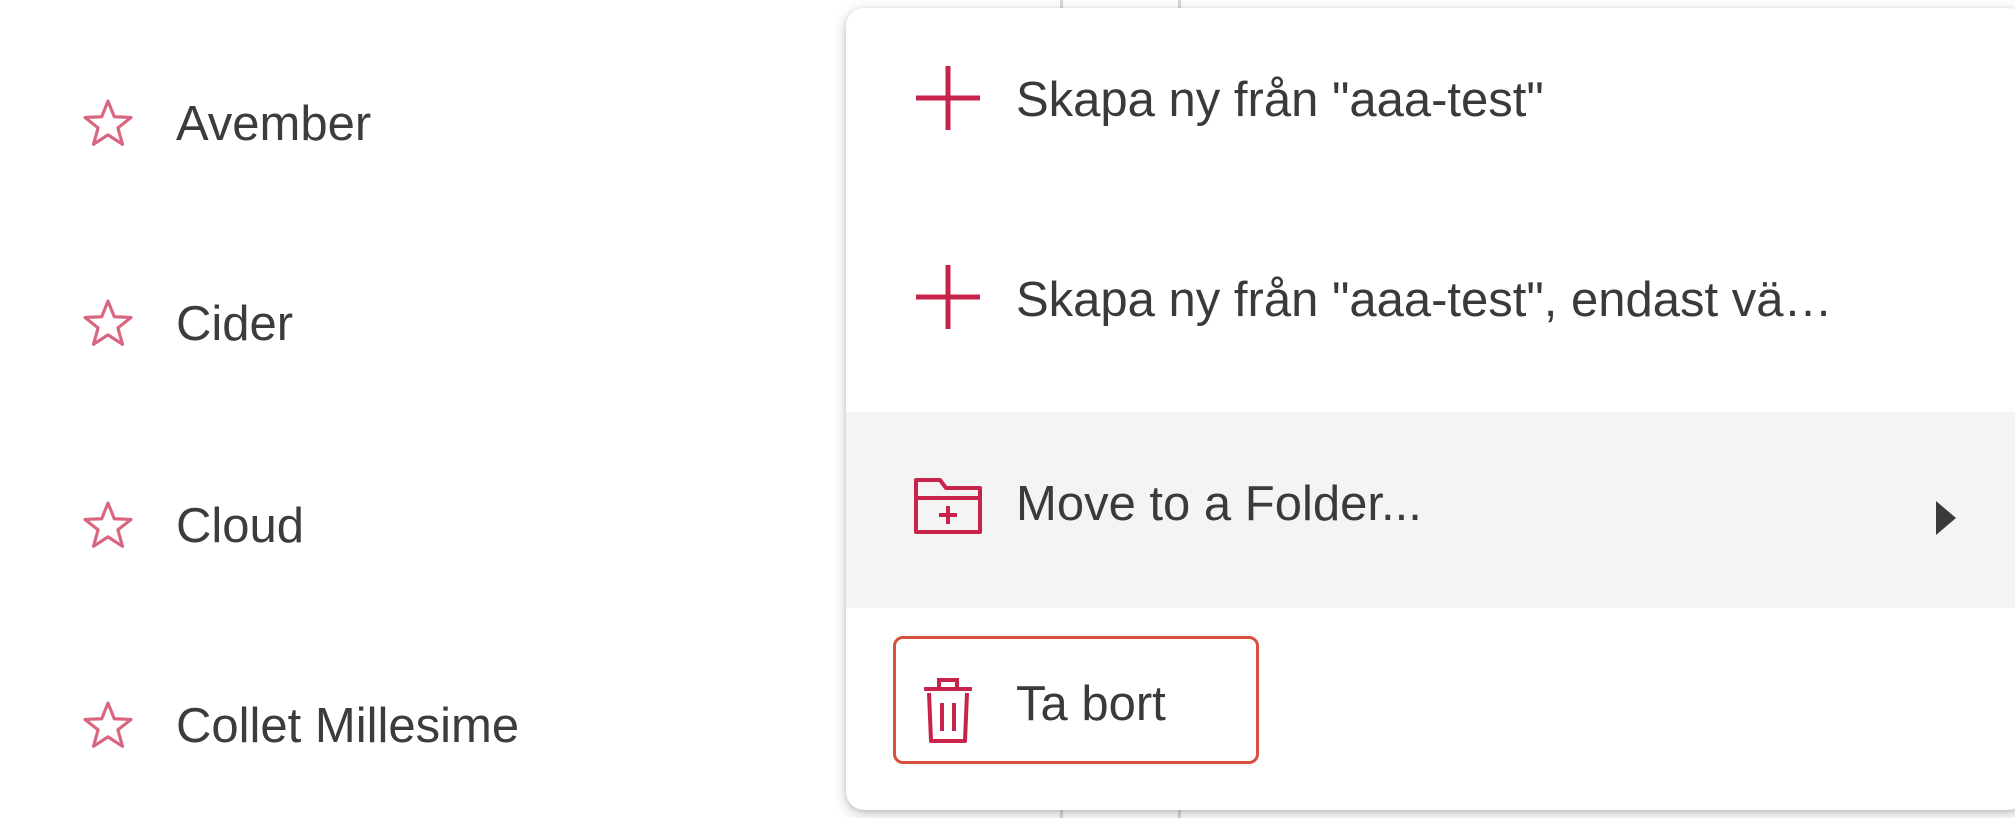  What do you see at coordinates (1076, 700) in the screenshot?
I see `focus-outline` at bounding box center [1076, 700].